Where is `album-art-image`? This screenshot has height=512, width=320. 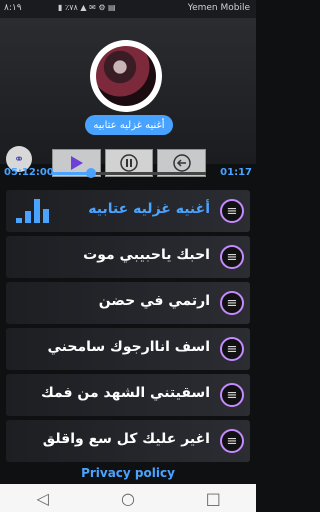 album-art-image is located at coordinates (126, 76).